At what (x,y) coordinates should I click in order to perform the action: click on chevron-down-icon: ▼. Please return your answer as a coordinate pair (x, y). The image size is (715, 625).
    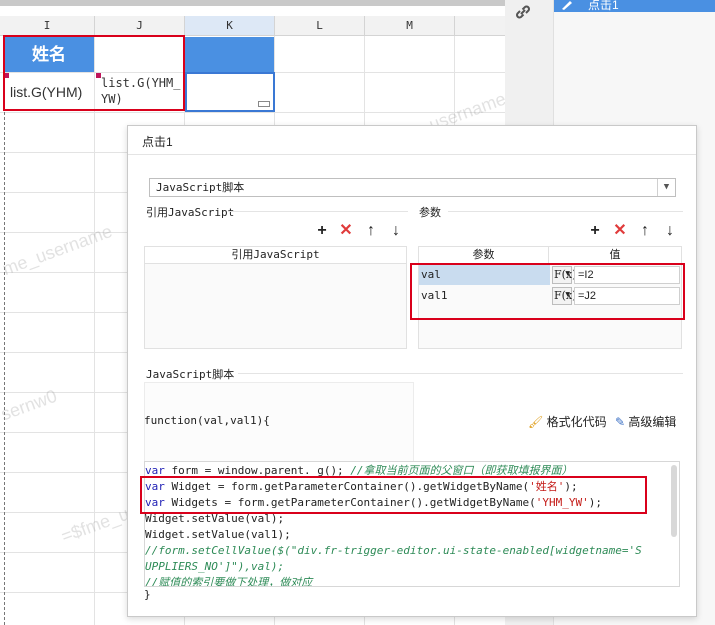
    Looking at the image, I should click on (666, 187).